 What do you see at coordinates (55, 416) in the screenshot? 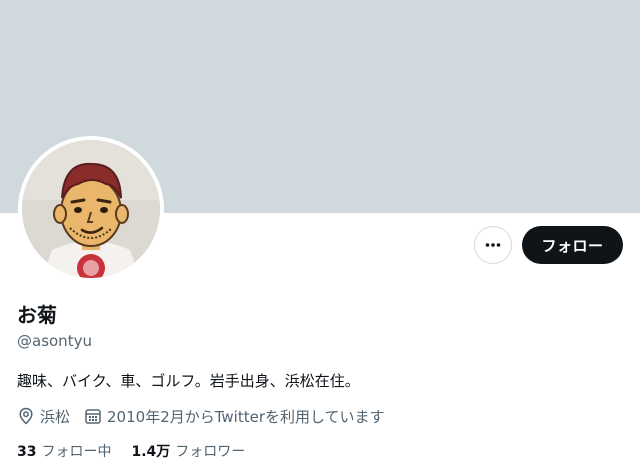
I see `location-text: 浜松` at bounding box center [55, 416].